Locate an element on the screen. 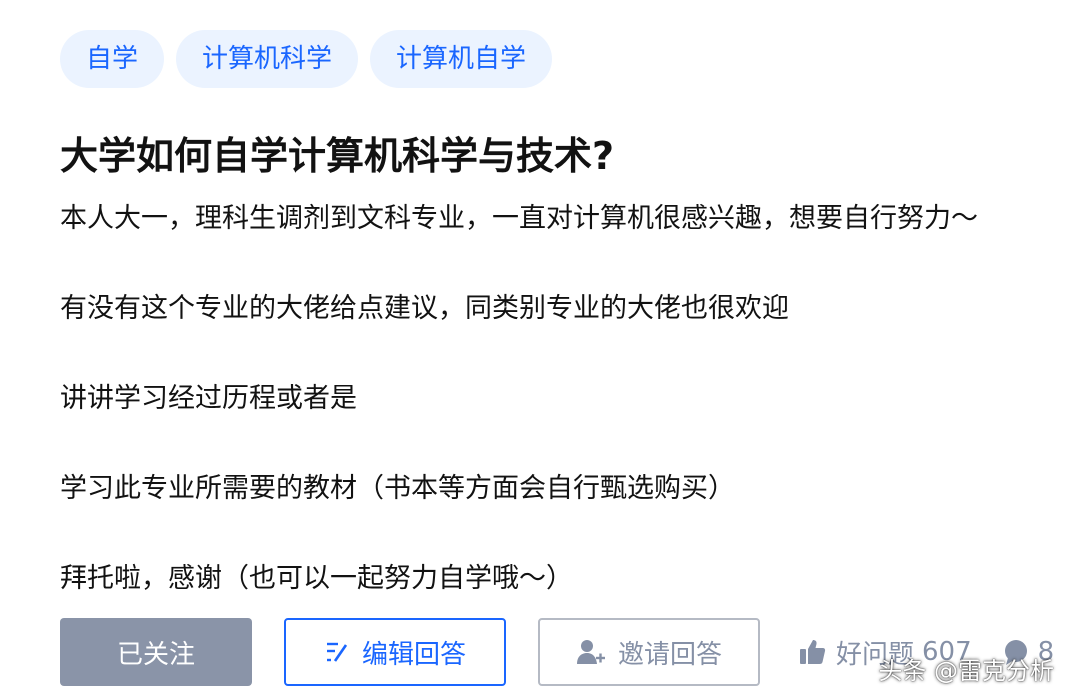  invite-answer-label: 邀请回答 is located at coordinates (669, 654).